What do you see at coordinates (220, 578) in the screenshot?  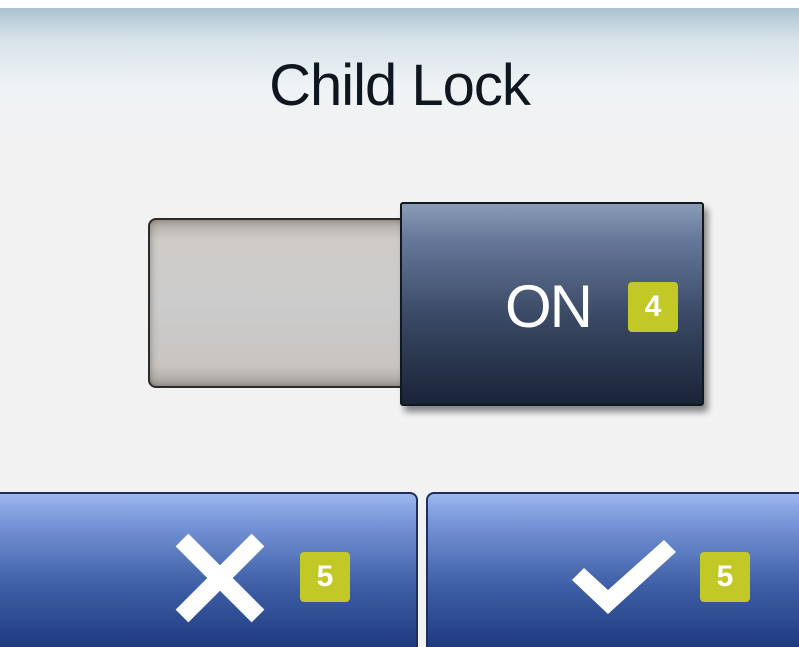 I see `close-icon` at bounding box center [220, 578].